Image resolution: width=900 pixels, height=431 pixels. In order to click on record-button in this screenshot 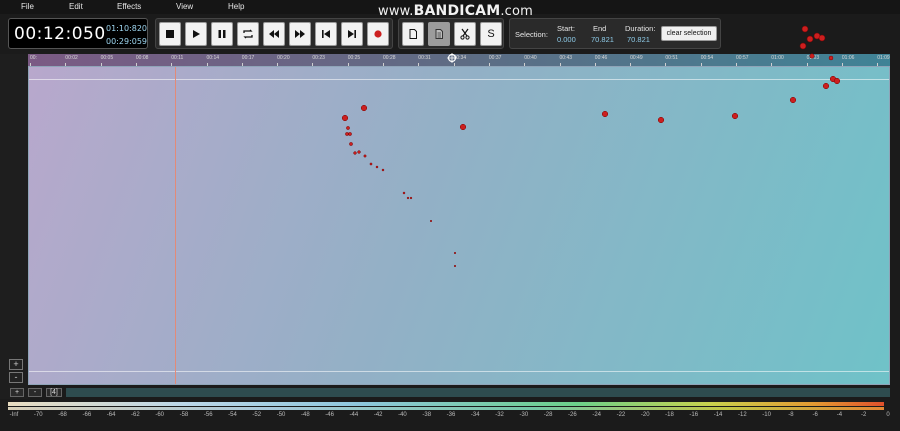, I will do `click(378, 34)`.